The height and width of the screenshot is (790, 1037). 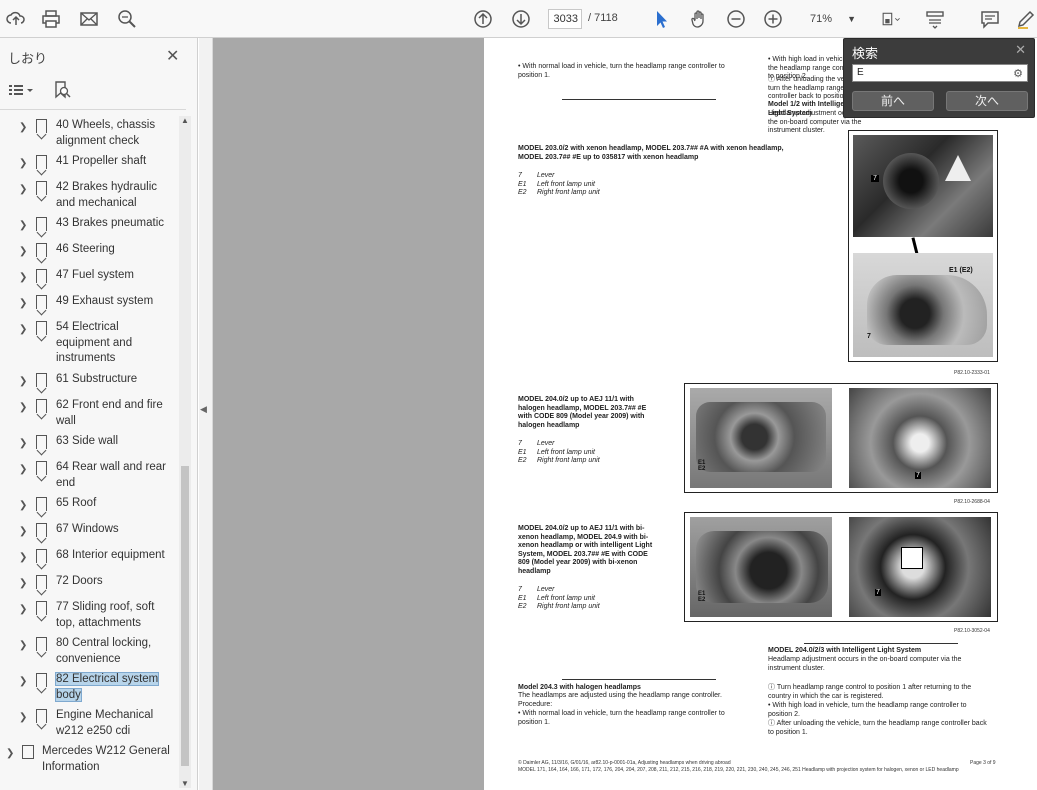 What do you see at coordinates (702, 597) in the screenshot?
I see `callout-label: E1 E2` at bounding box center [702, 597].